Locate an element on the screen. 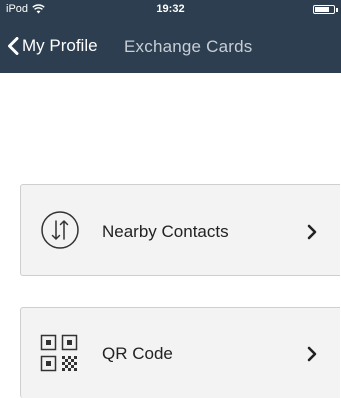 The width and height of the screenshot is (341, 398). up-down-arrows-icon is located at coordinates (60, 230).